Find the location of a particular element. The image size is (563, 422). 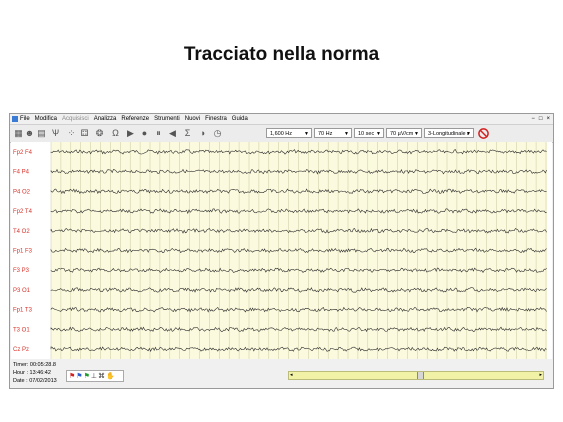

app-icon is located at coordinates (15, 119).